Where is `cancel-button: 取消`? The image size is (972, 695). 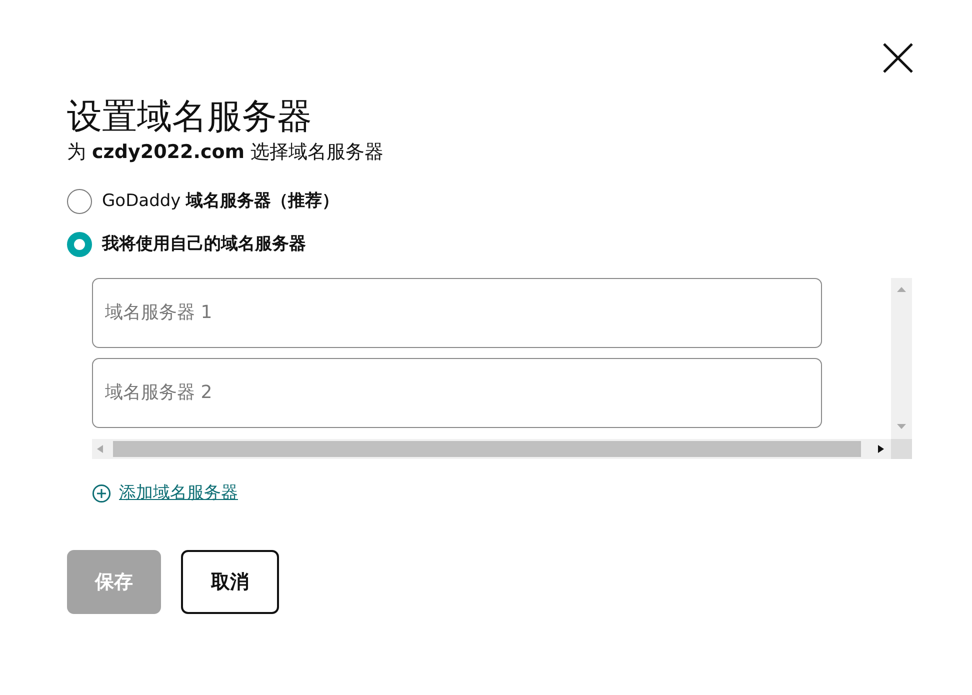 cancel-button: 取消 is located at coordinates (230, 582).